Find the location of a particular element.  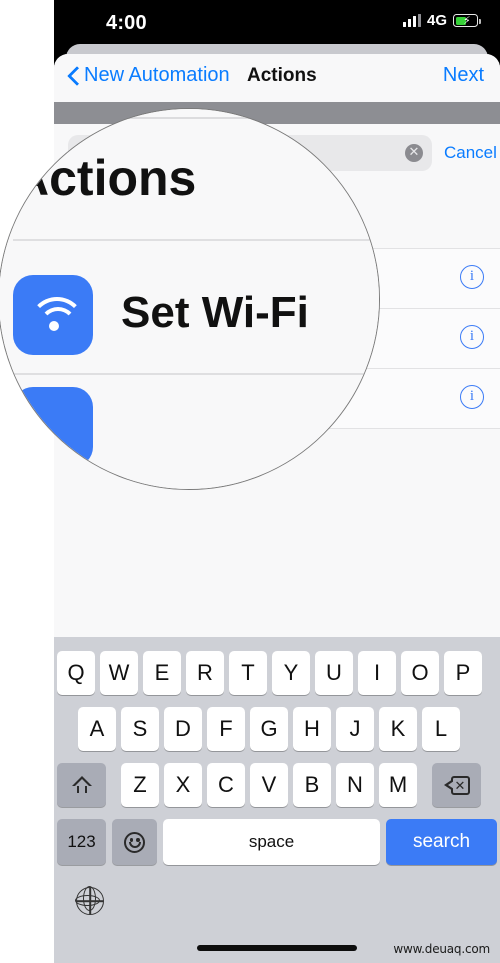

back-button: New Automation is located at coordinates (149, 75).